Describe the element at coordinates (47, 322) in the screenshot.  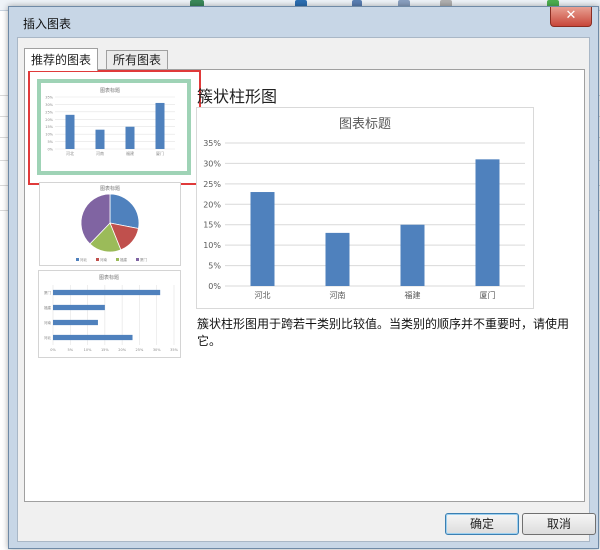
I see `y-tick-label: 河南` at that location.